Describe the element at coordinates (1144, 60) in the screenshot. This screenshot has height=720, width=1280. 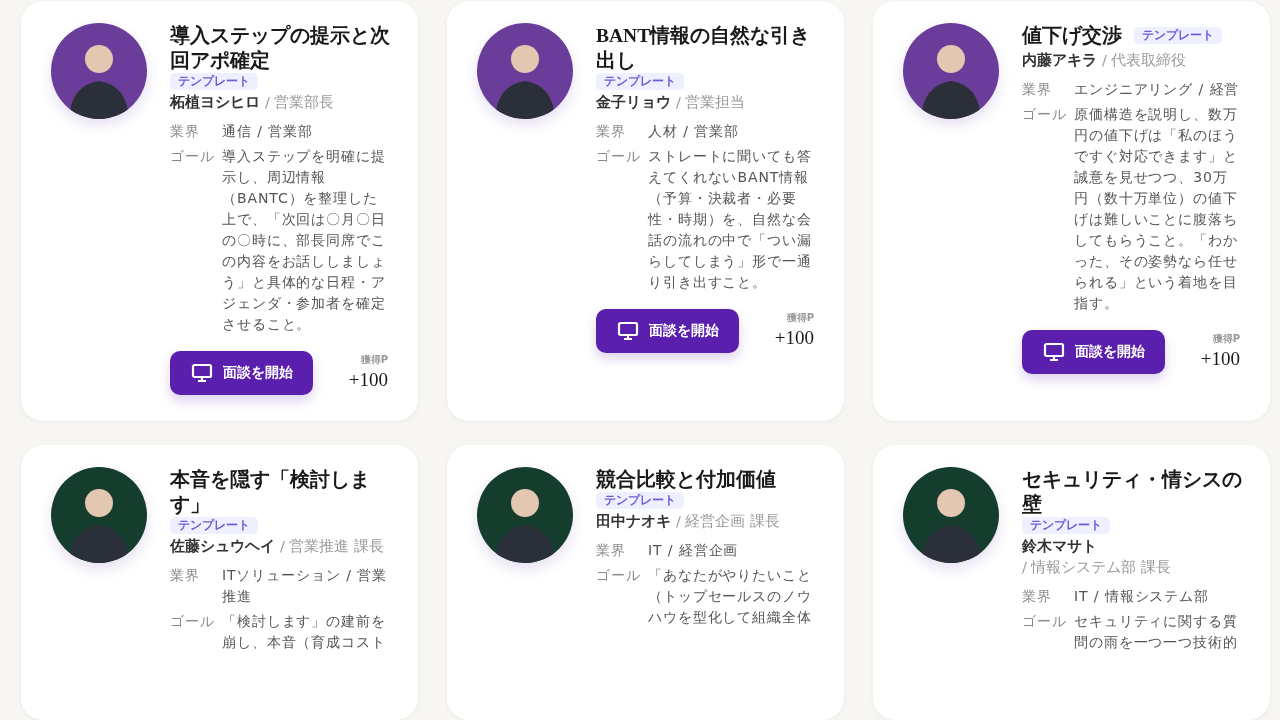
I see `persona-role: / 代表取締役` at that location.